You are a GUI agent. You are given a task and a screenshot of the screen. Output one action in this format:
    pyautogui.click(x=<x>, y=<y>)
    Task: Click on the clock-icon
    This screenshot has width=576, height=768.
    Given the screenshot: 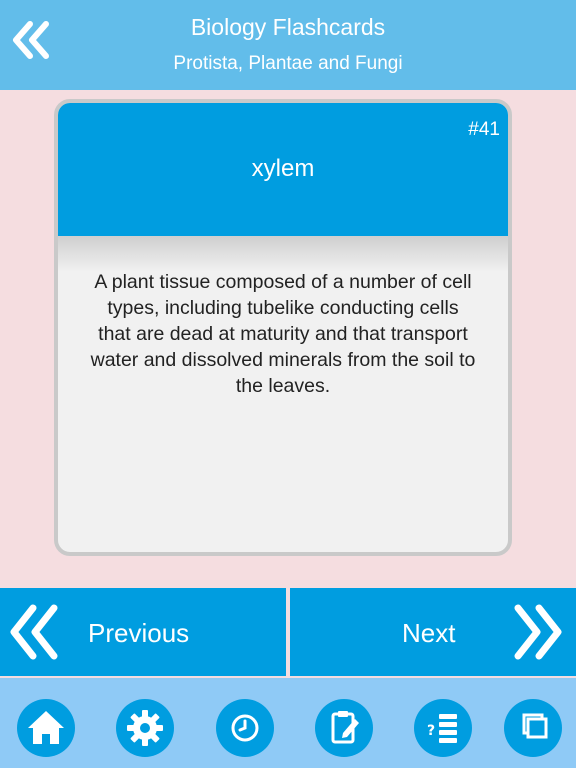 What is the action you would take?
    pyautogui.click(x=245, y=728)
    